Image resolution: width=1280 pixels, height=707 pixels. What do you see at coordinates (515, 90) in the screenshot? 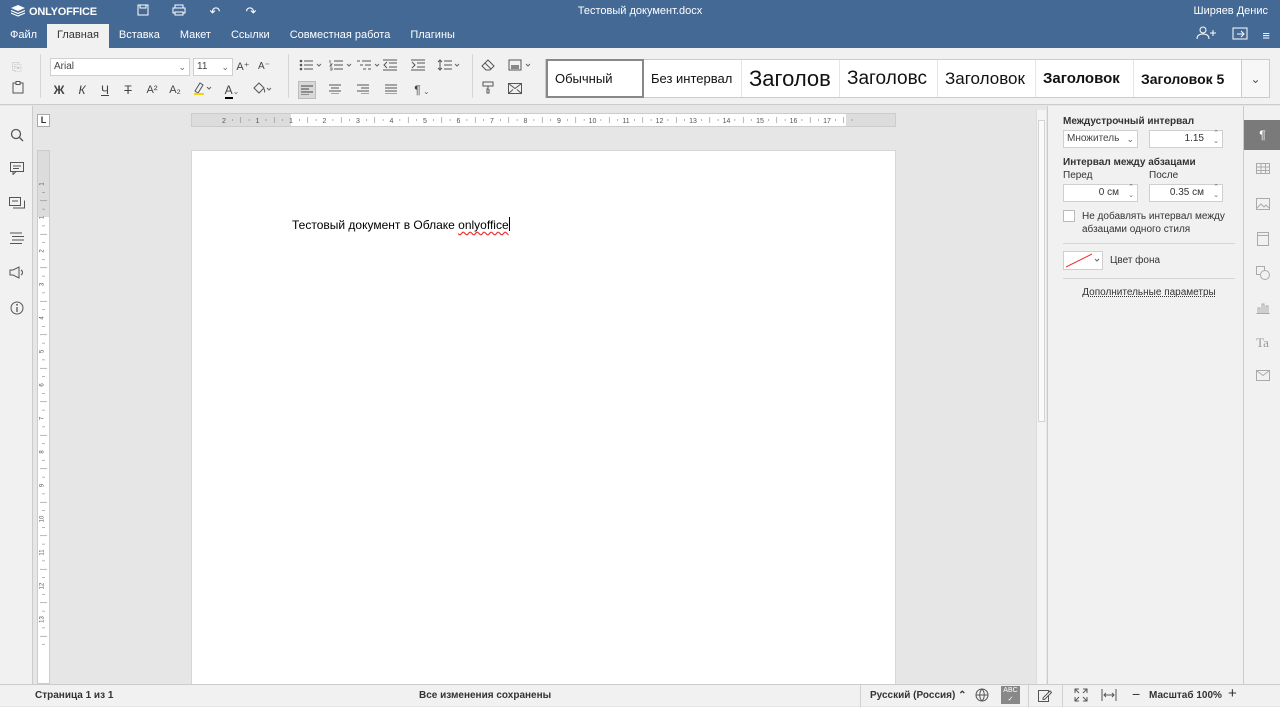
I see `mail-merge-icon` at bounding box center [515, 90].